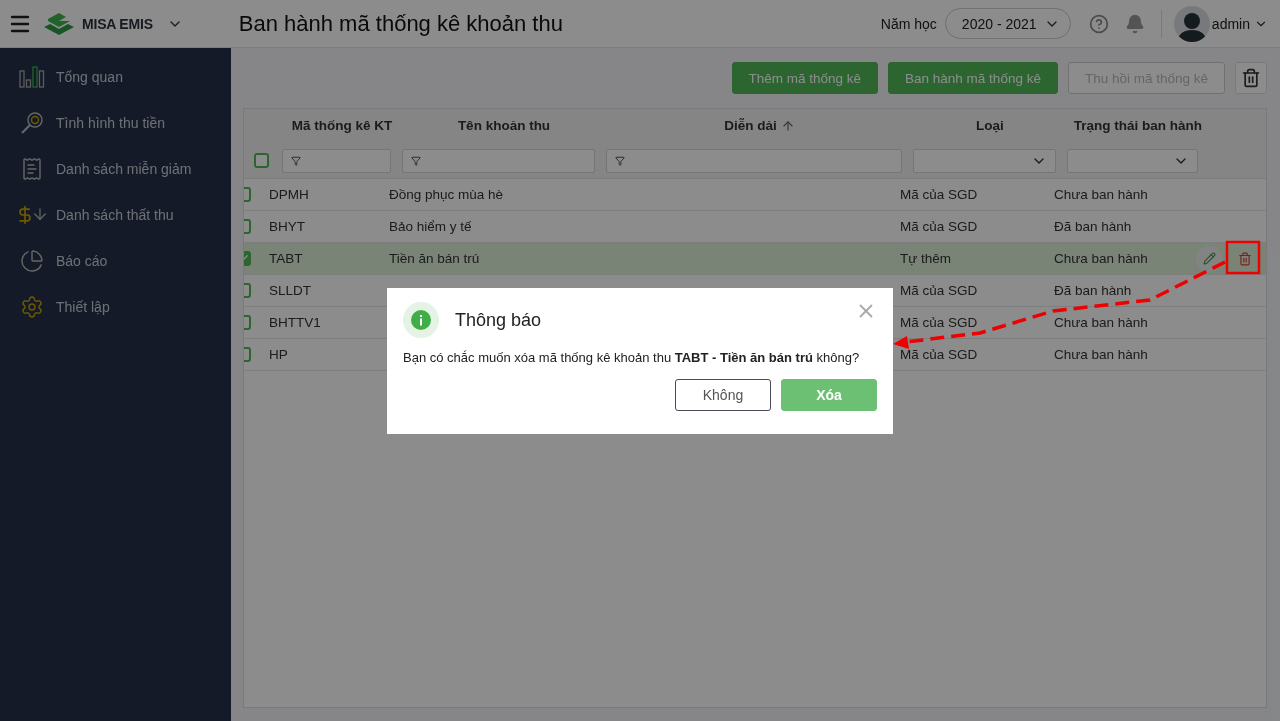 The image size is (1280, 721). What do you see at coordinates (435, 258) in the screenshot?
I see `table-cell-text: Tiền ăn bán trú` at bounding box center [435, 258].